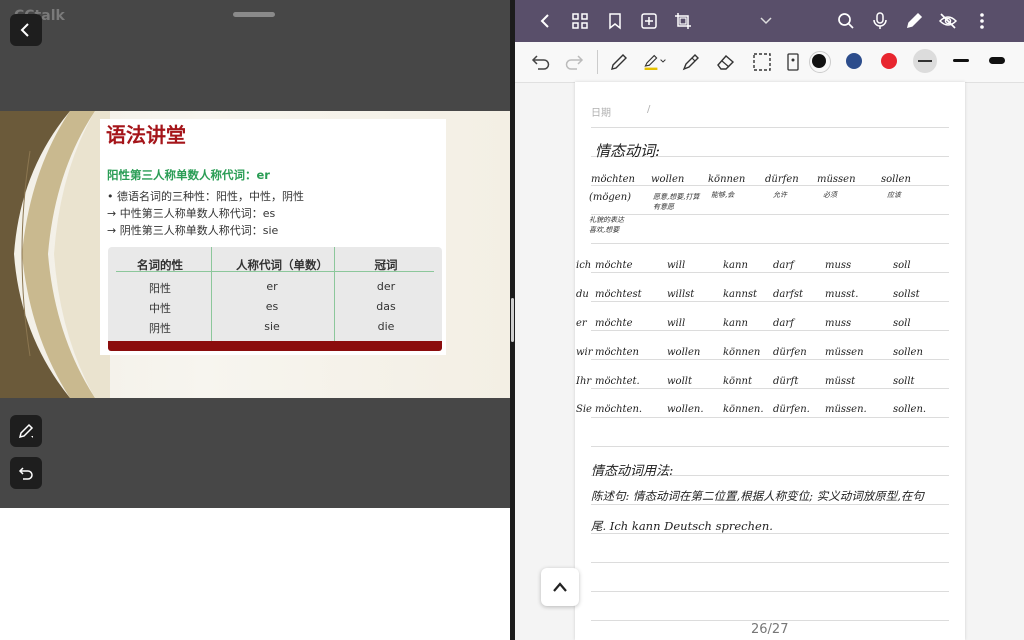 This screenshot has width=1024, height=640. Describe the element at coordinates (386, 306) in the screenshot. I see `table-cell: das` at that location.